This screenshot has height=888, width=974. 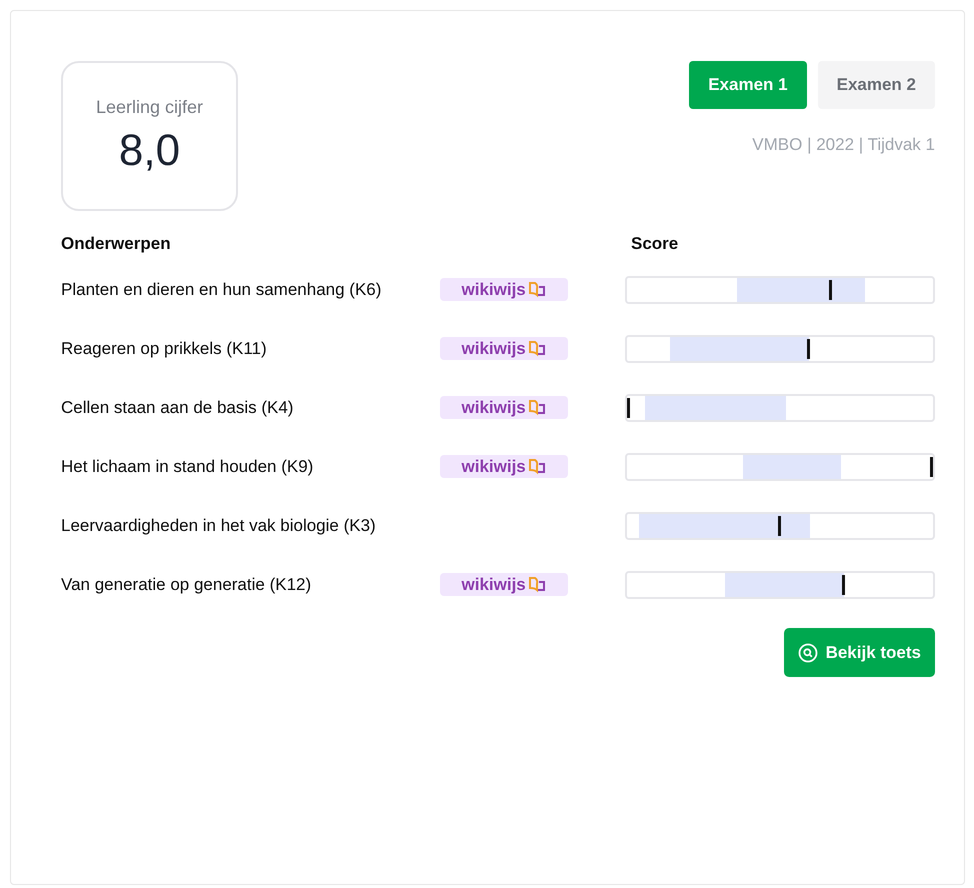 What do you see at coordinates (218, 525) in the screenshot?
I see `topic-name: Leervaardigheden in het vak biologie (K3)` at bounding box center [218, 525].